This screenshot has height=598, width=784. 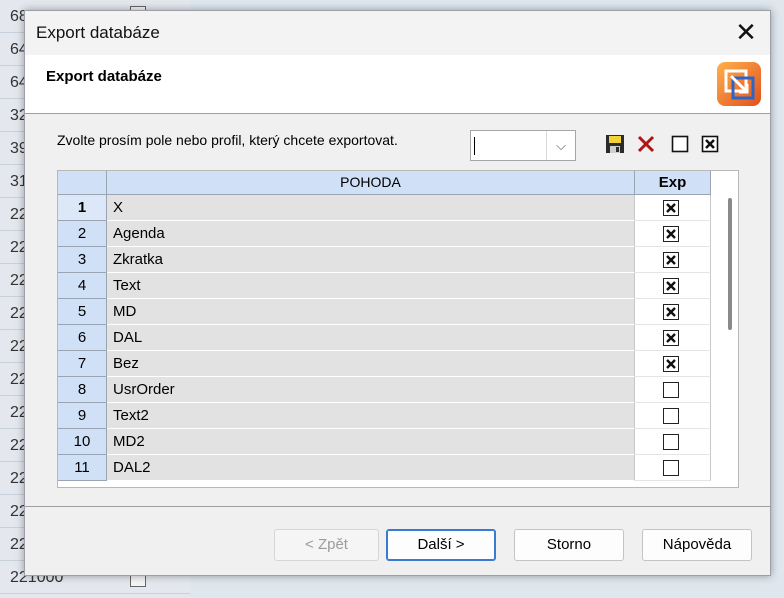 I want to click on row-number: 5, so click(x=82, y=312).